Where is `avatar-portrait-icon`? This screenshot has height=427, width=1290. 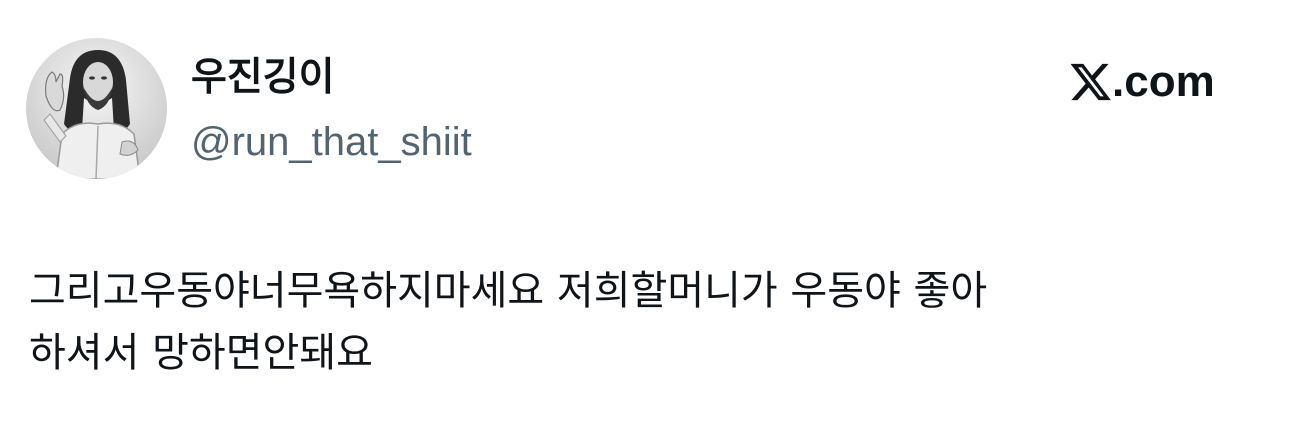
avatar-portrait-icon is located at coordinates (96, 108).